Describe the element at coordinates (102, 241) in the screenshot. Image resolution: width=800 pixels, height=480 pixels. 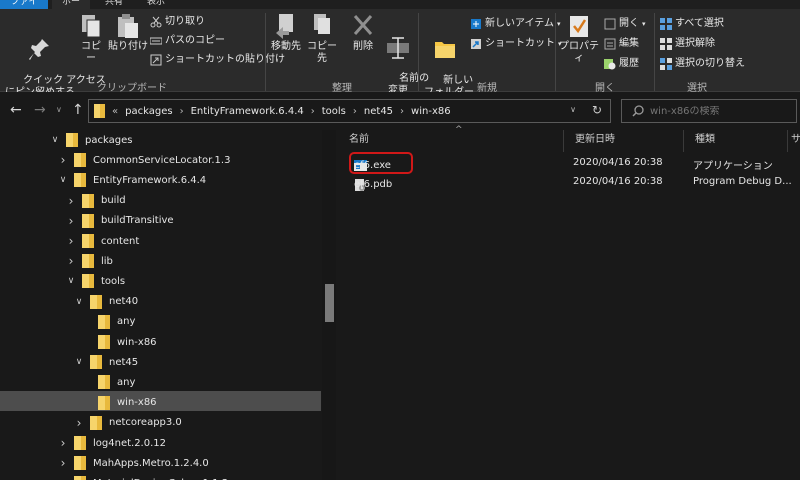
I see `tree-node: › content` at that location.